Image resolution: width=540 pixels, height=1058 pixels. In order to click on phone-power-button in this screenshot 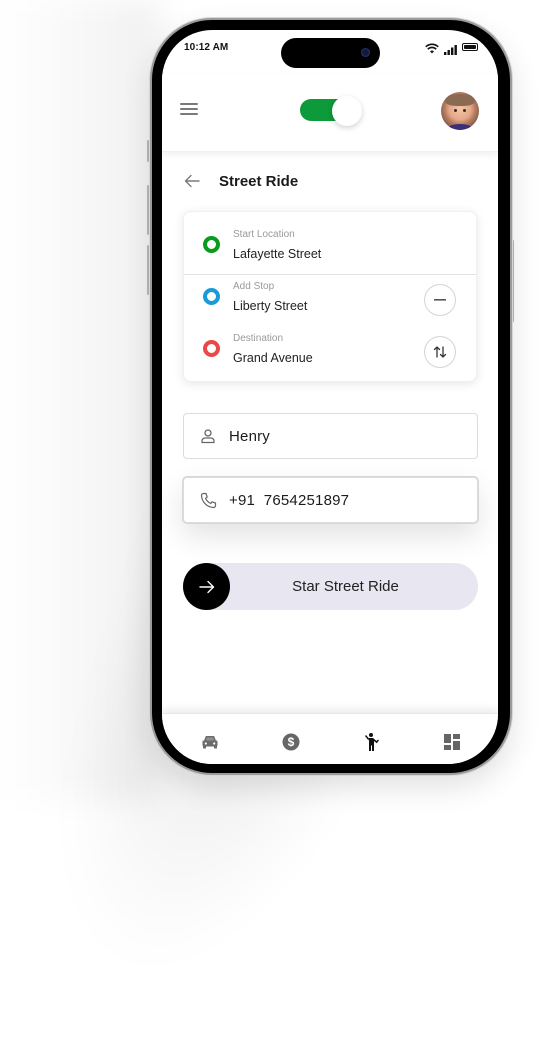, I will do `click(513, 281)`.